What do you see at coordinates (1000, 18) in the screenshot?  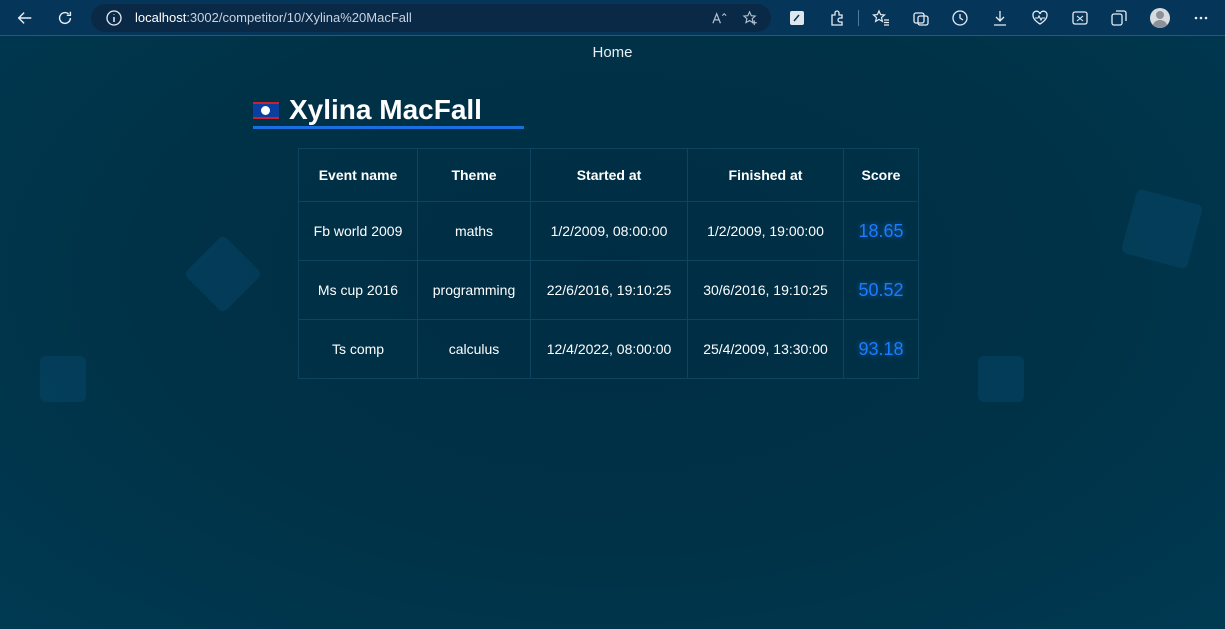 I see `downloads-icon` at bounding box center [1000, 18].